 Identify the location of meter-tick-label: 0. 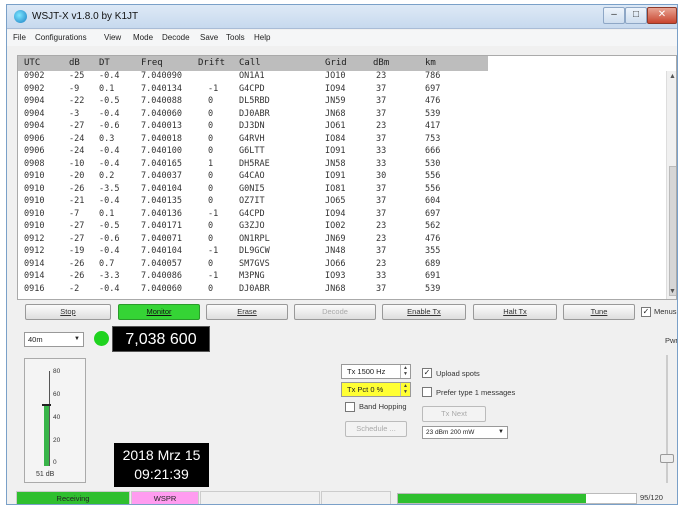
(55, 462).